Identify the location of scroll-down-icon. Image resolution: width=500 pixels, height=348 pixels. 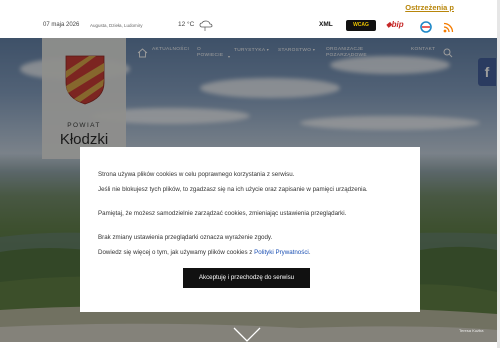
(247, 337).